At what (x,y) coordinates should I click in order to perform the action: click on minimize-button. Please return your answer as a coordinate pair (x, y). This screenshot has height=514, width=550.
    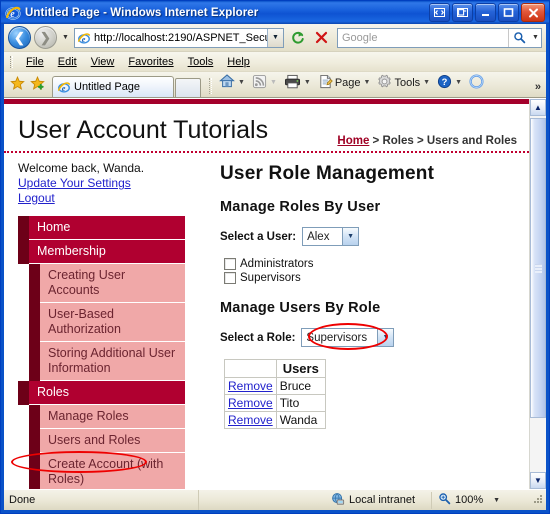
    Looking at the image, I should click on (485, 12).